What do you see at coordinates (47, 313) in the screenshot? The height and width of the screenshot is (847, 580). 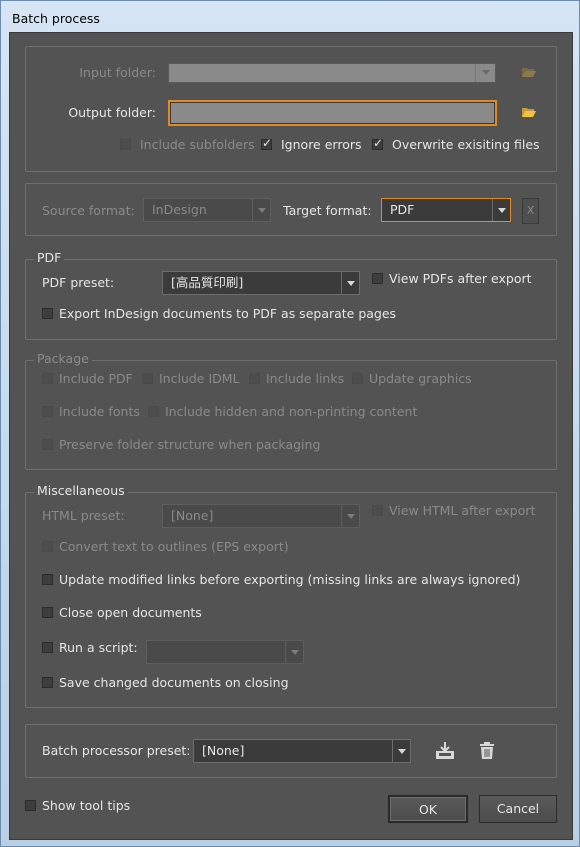 I see `separate-pages-checkbox` at bounding box center [47, 313].